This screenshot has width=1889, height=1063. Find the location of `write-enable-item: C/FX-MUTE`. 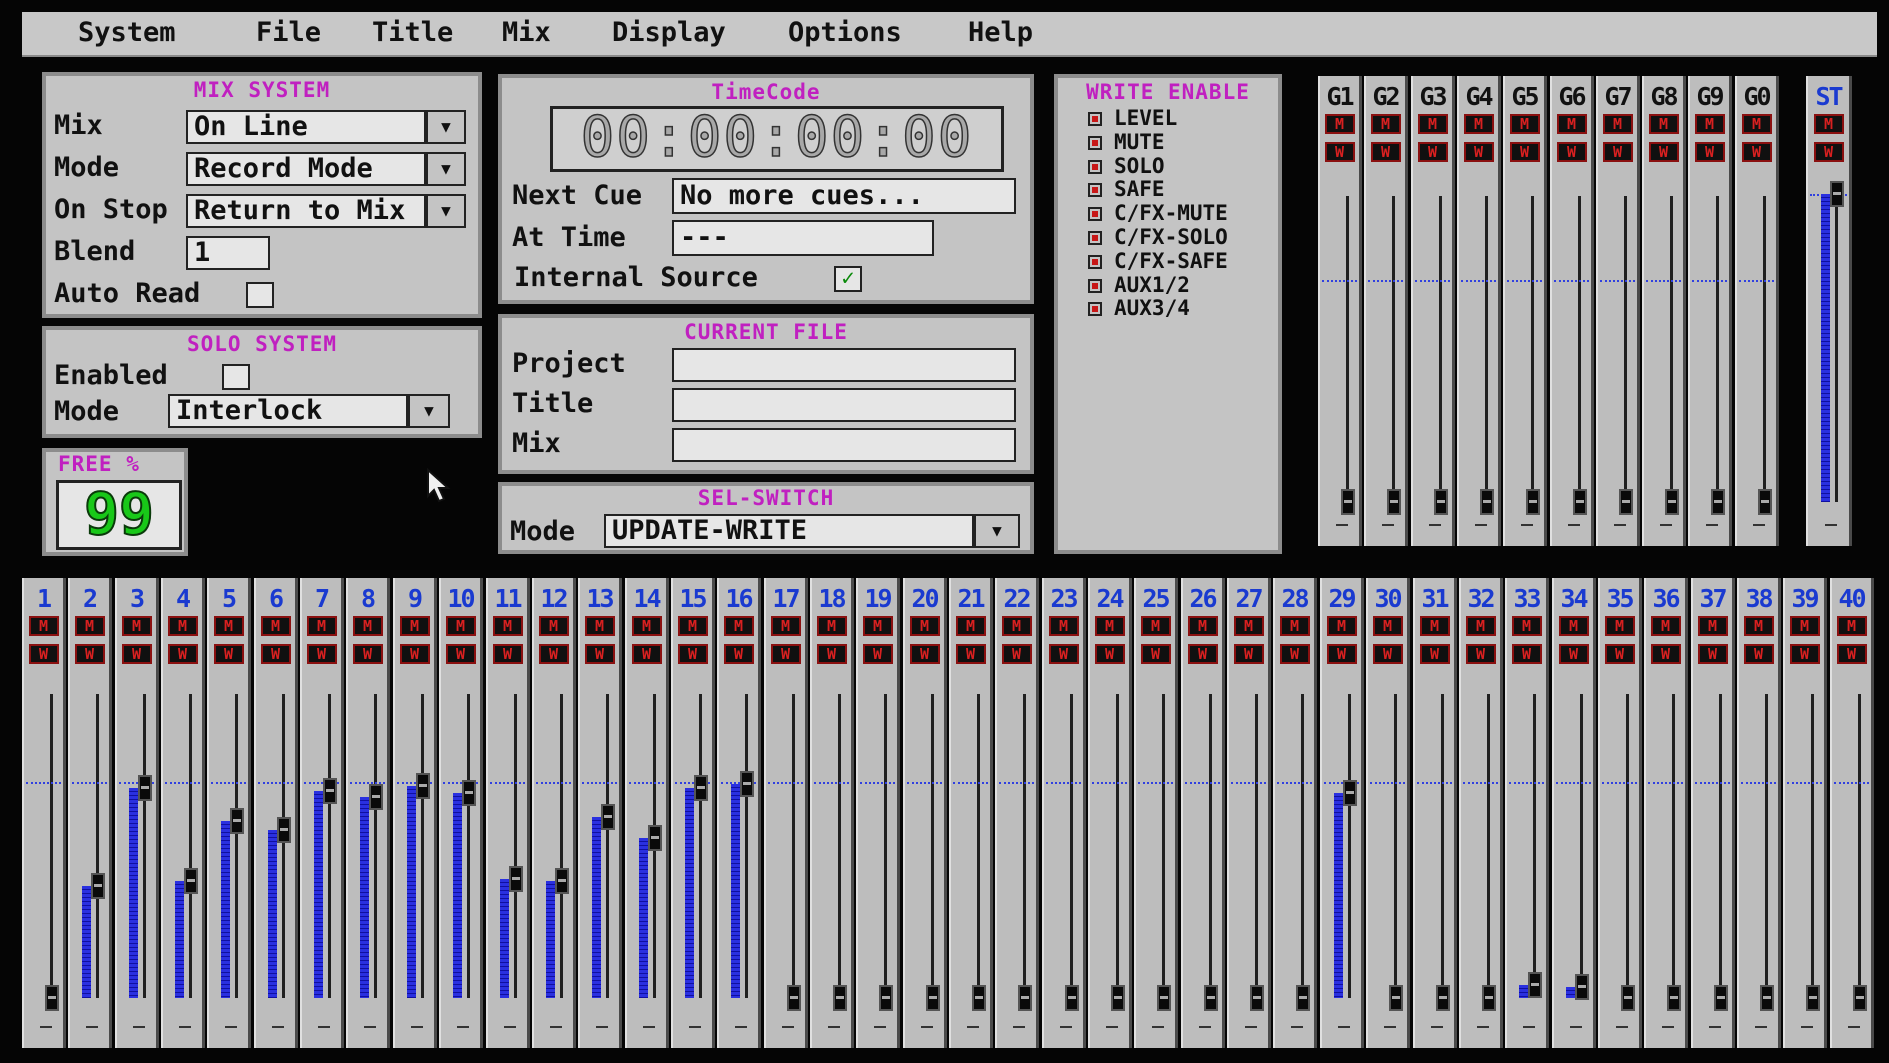

write-enable-item: C/FX-MUTE is located at coordinates (1158, 213).